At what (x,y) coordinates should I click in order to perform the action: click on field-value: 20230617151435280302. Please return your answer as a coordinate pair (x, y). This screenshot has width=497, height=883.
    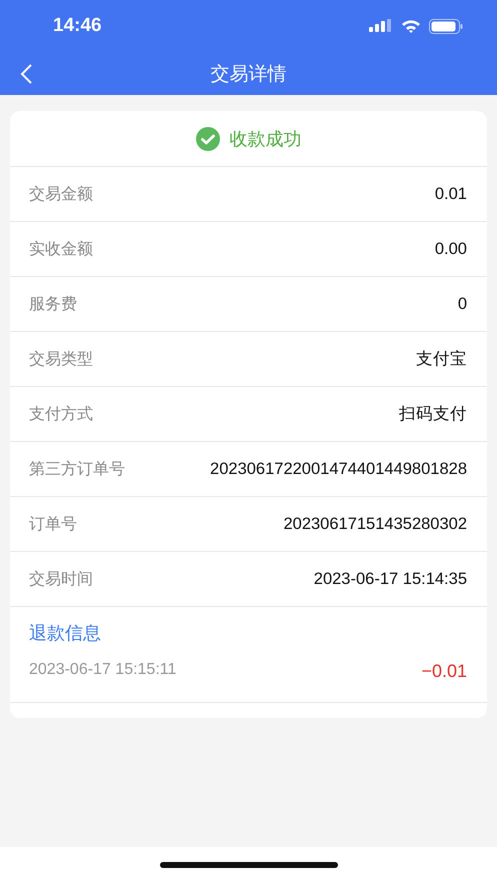
    Looking at the image, I should click on (375, 524).